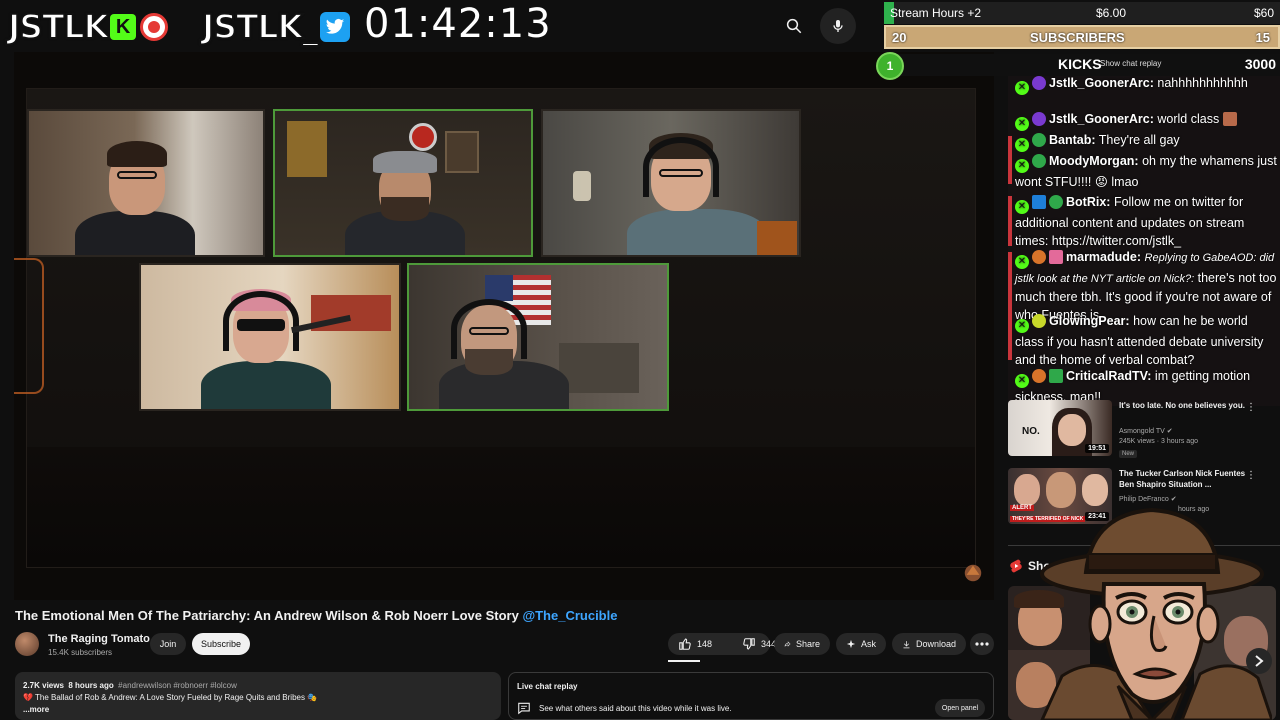  Describe the element at coordinates (906, 644) in the screenshot. I see `download-icon` at that location.